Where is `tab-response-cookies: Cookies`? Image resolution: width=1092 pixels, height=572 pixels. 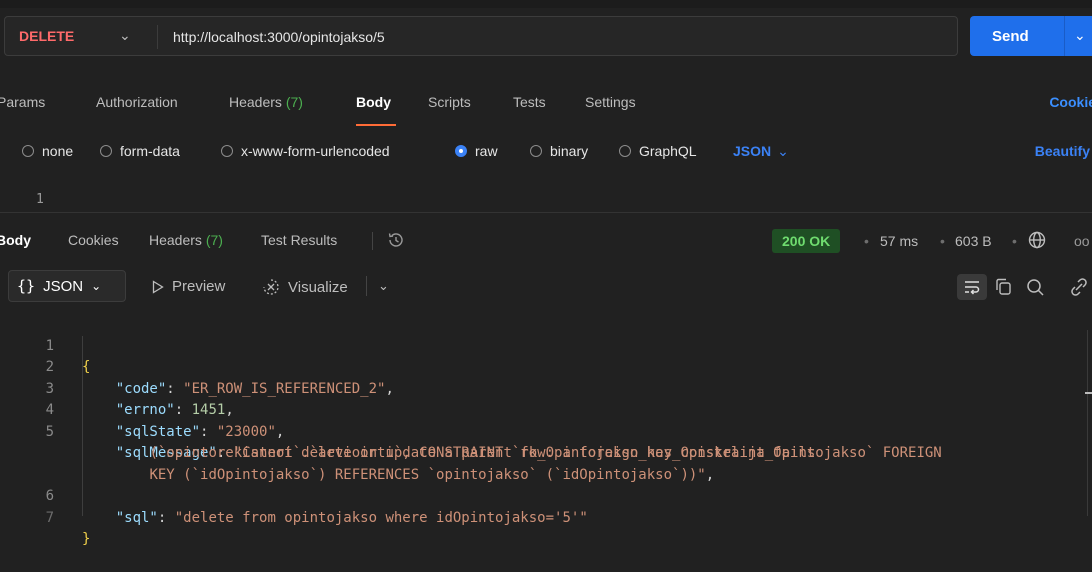
tab-response-cookies: Cookies is located at coordinates (93, 240).